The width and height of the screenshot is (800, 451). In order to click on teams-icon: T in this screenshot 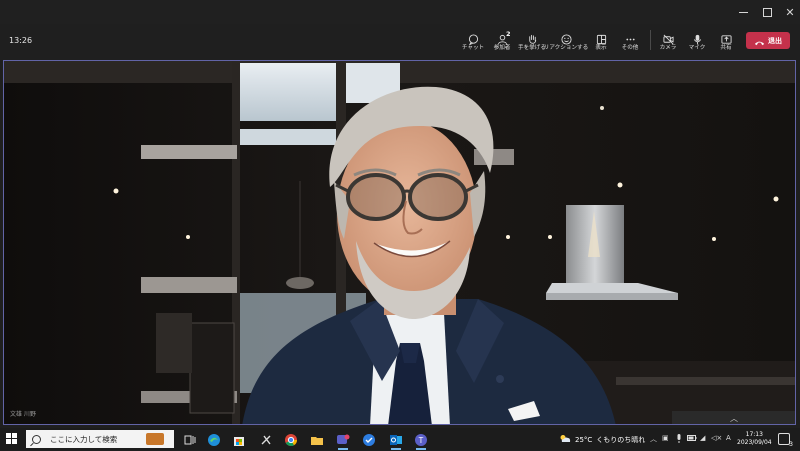, I will do `click(421, 441)`.